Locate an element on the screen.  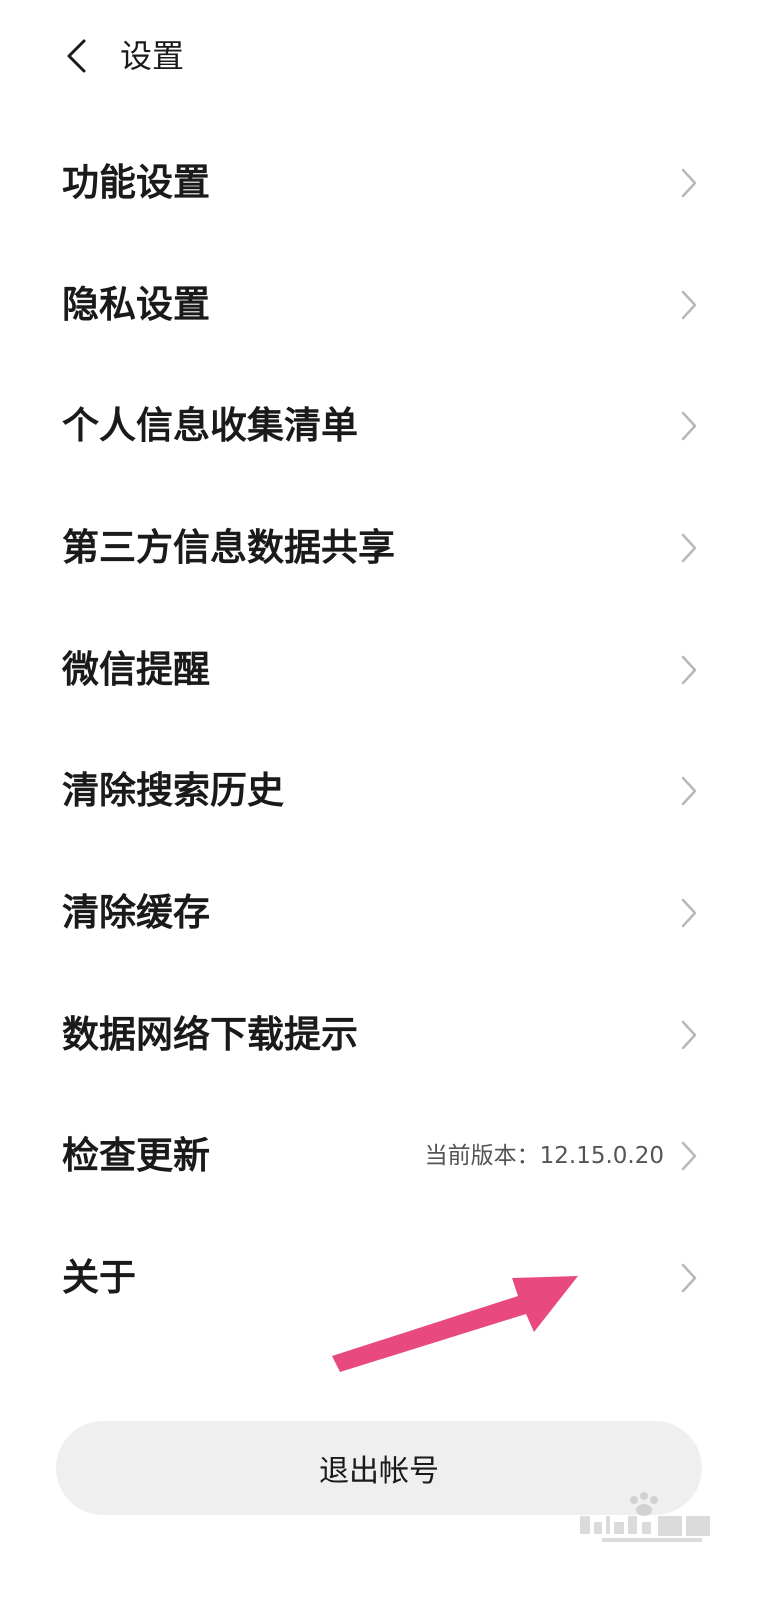
menu-item-third-party-sharing: 第三方信息数据共享 is located at coordinates (387, 548).